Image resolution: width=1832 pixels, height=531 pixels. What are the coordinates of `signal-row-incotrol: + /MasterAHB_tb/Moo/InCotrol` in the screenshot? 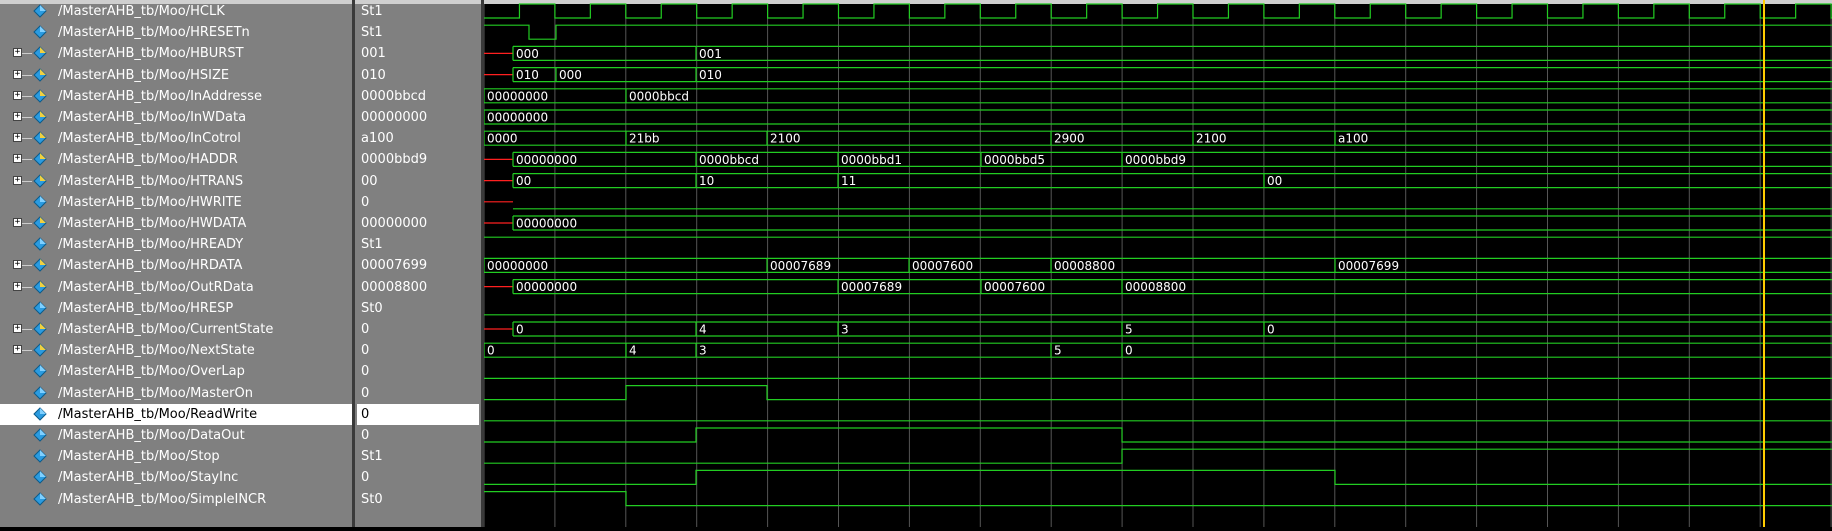 It's located at (176, 138).